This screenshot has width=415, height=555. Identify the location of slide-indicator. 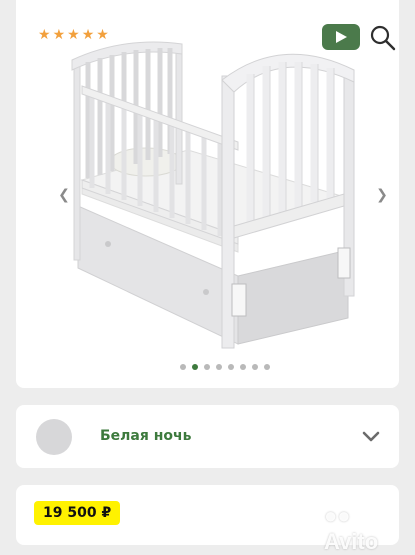
(225, 367).